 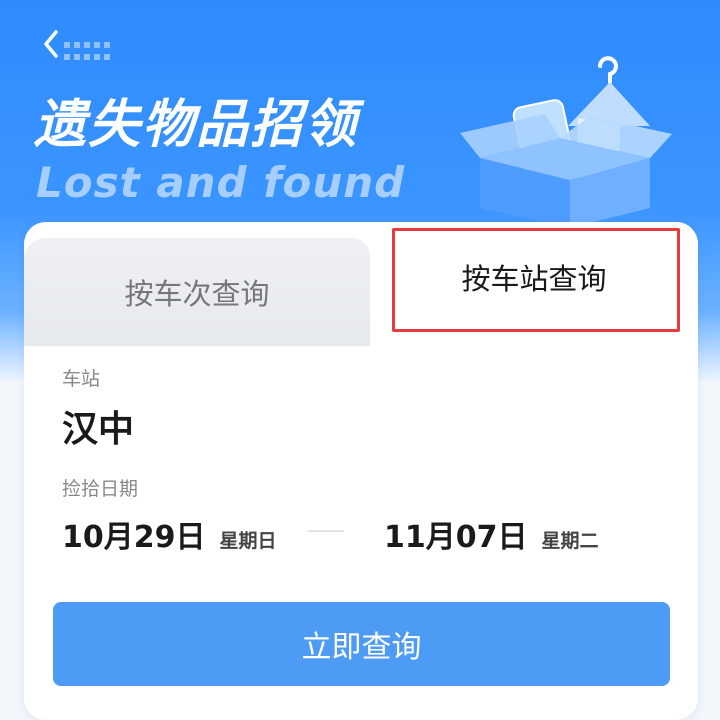 What do you see at coordinates (570, 541) in the screenshot?
I see `end-weekday: 星期二` at bounding box center [570, 541].